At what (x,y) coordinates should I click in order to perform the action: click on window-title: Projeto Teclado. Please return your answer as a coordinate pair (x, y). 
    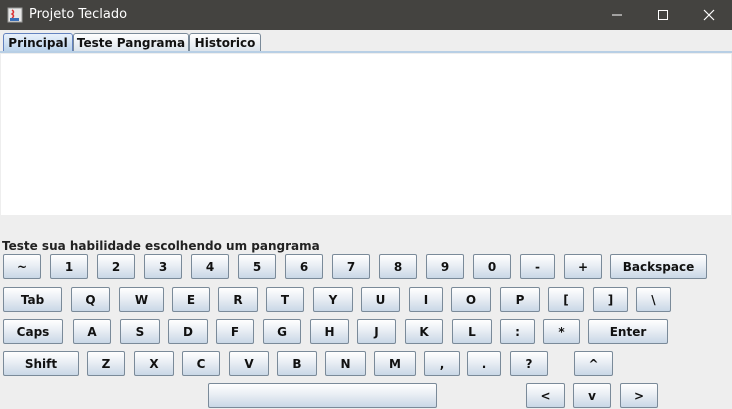
    Looking at the image, I should click on (78, 14).